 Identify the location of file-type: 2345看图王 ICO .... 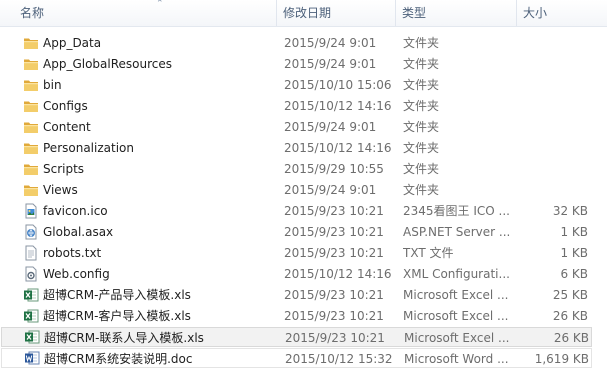
(456, 211).